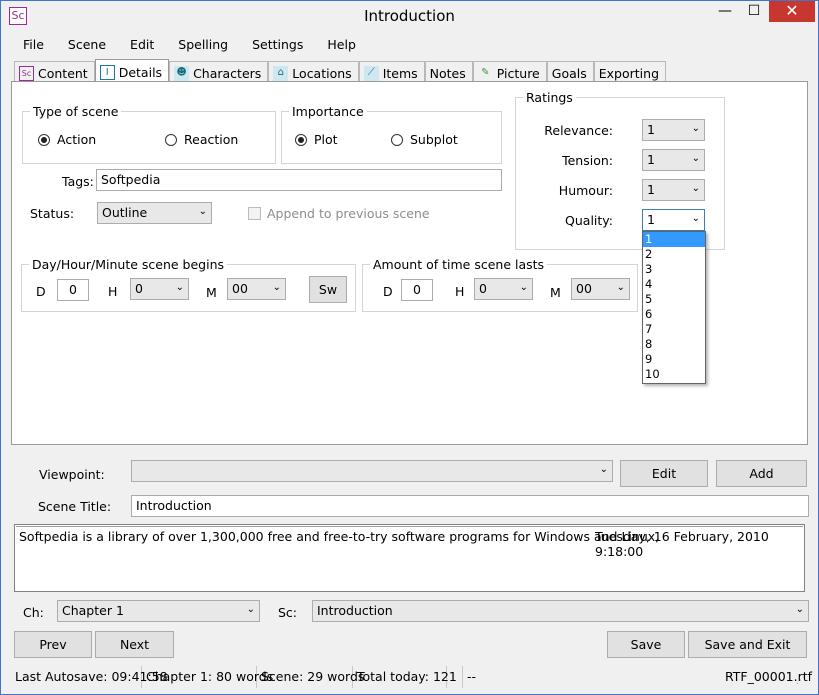  What do you see at coordinates (277, 44) in the screenshot?
I see `menu-settings: Settings` at bounding box center [277, 44].